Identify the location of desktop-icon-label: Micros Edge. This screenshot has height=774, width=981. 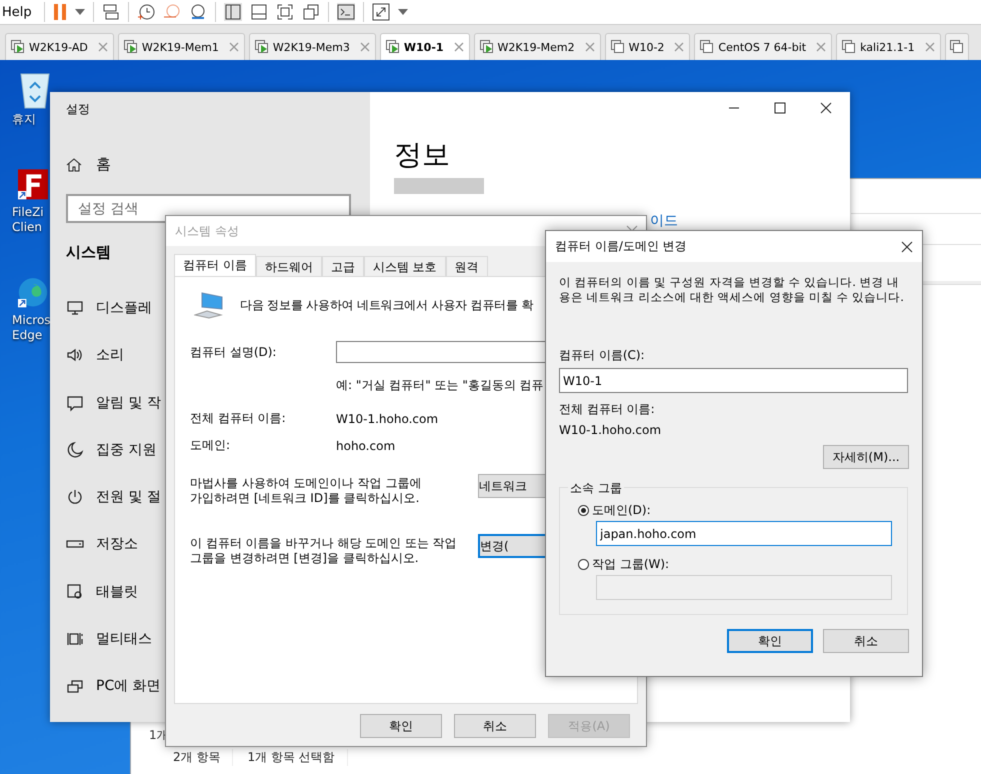
(31, 328).